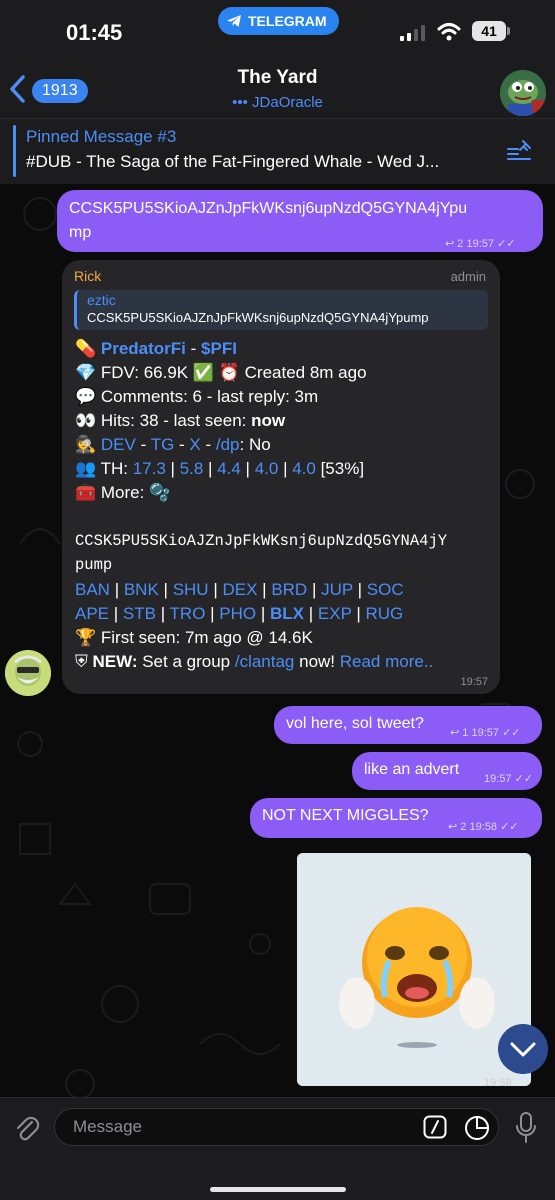 This screenshot has height=1200, width=555. I want to click on link-pho: PHO, so click(237, 613).